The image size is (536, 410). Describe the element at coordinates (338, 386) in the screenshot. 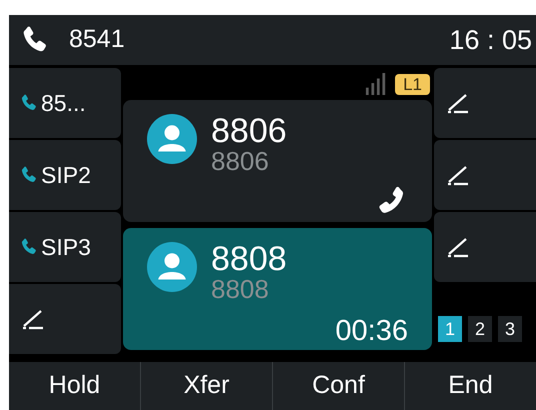

I see `softkey-button: Conf` at that location.